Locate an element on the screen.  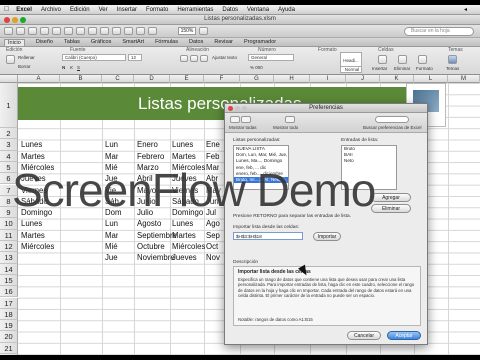
sheet-search-input: Buscar en la hoja is located at coordinates (439, 31).